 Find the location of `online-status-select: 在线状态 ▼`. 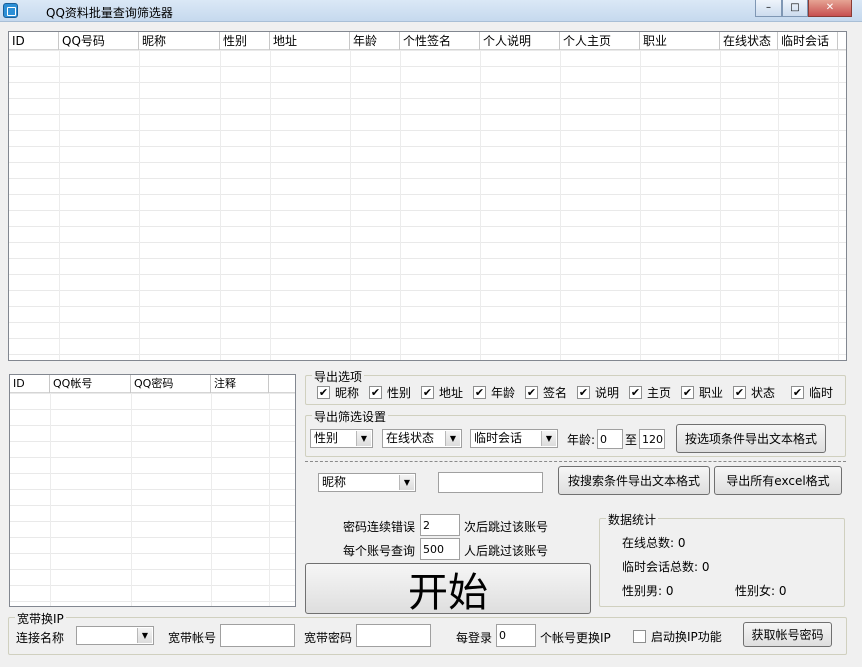

online-status-select: 在线状态 ▼ is located at coordinates (422, 438).